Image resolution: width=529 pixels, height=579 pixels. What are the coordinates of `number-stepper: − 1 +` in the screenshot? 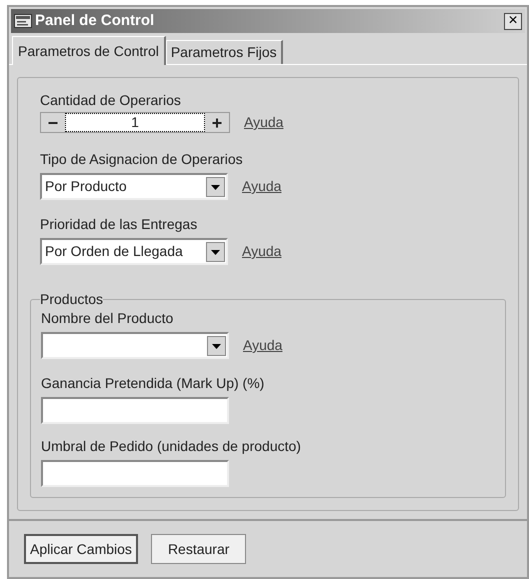 It's located at (135, 122).